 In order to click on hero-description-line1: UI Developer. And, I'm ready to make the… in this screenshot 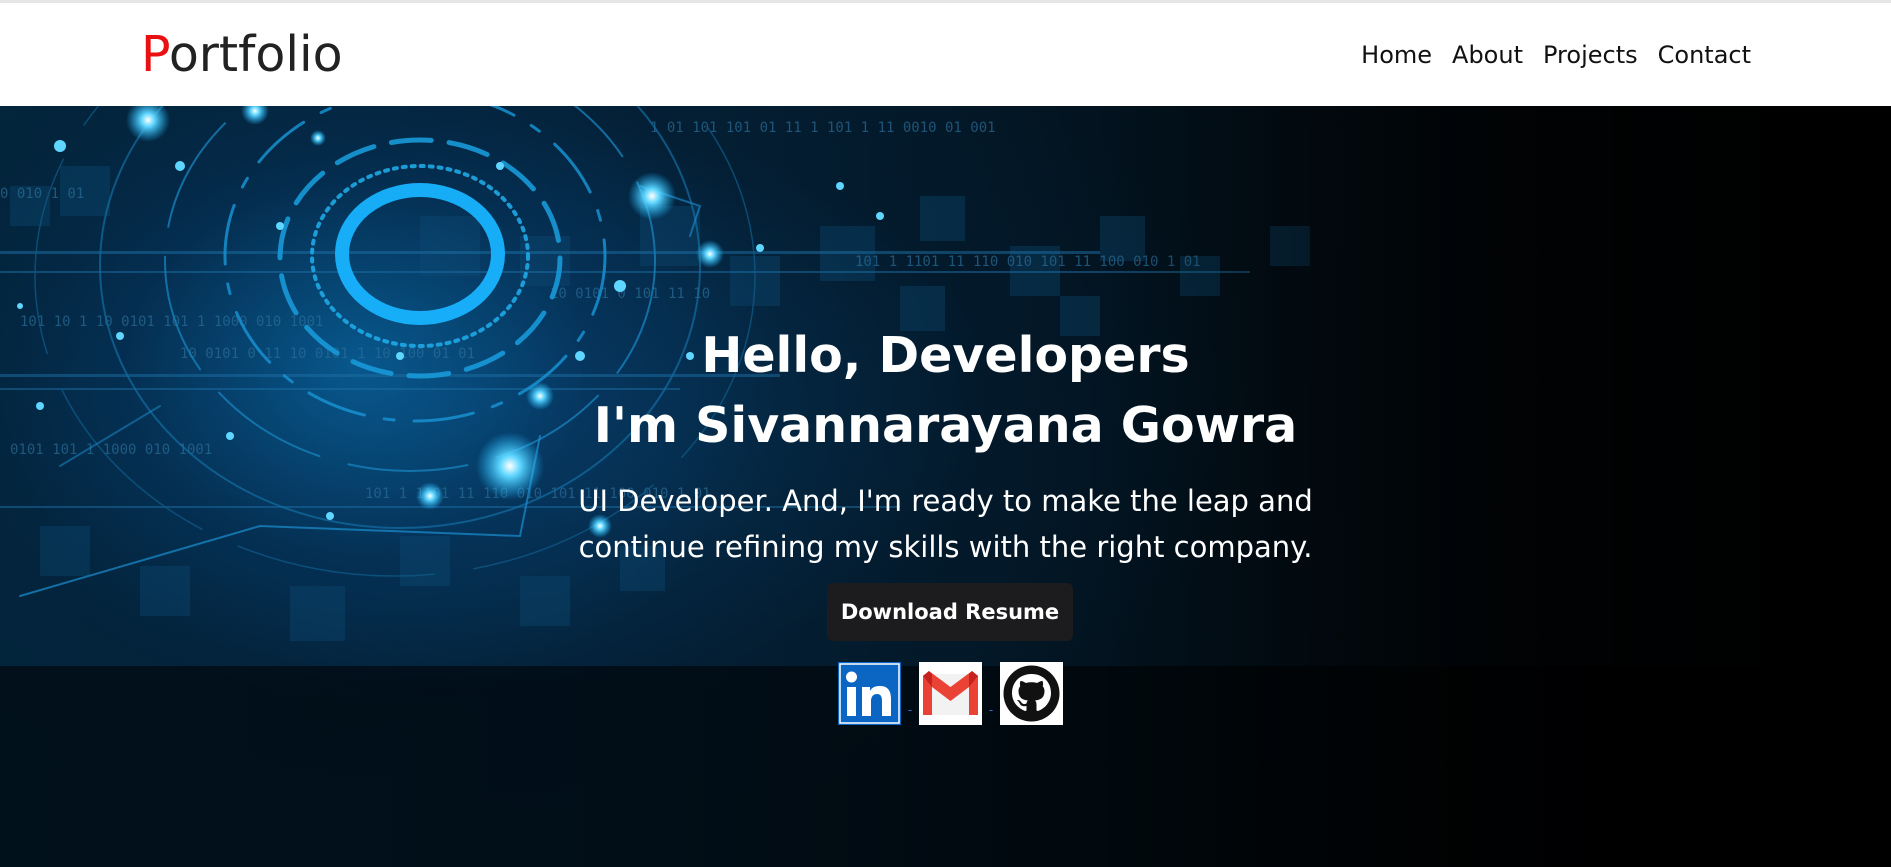, I will do `click(945, 501)`.